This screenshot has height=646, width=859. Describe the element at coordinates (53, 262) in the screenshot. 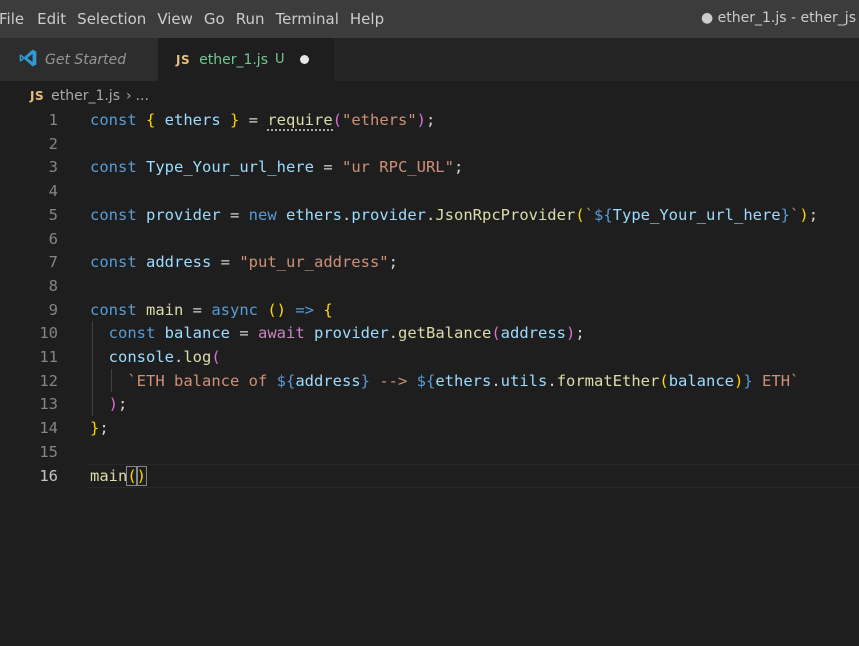

I see `line-number: 7` at that location.